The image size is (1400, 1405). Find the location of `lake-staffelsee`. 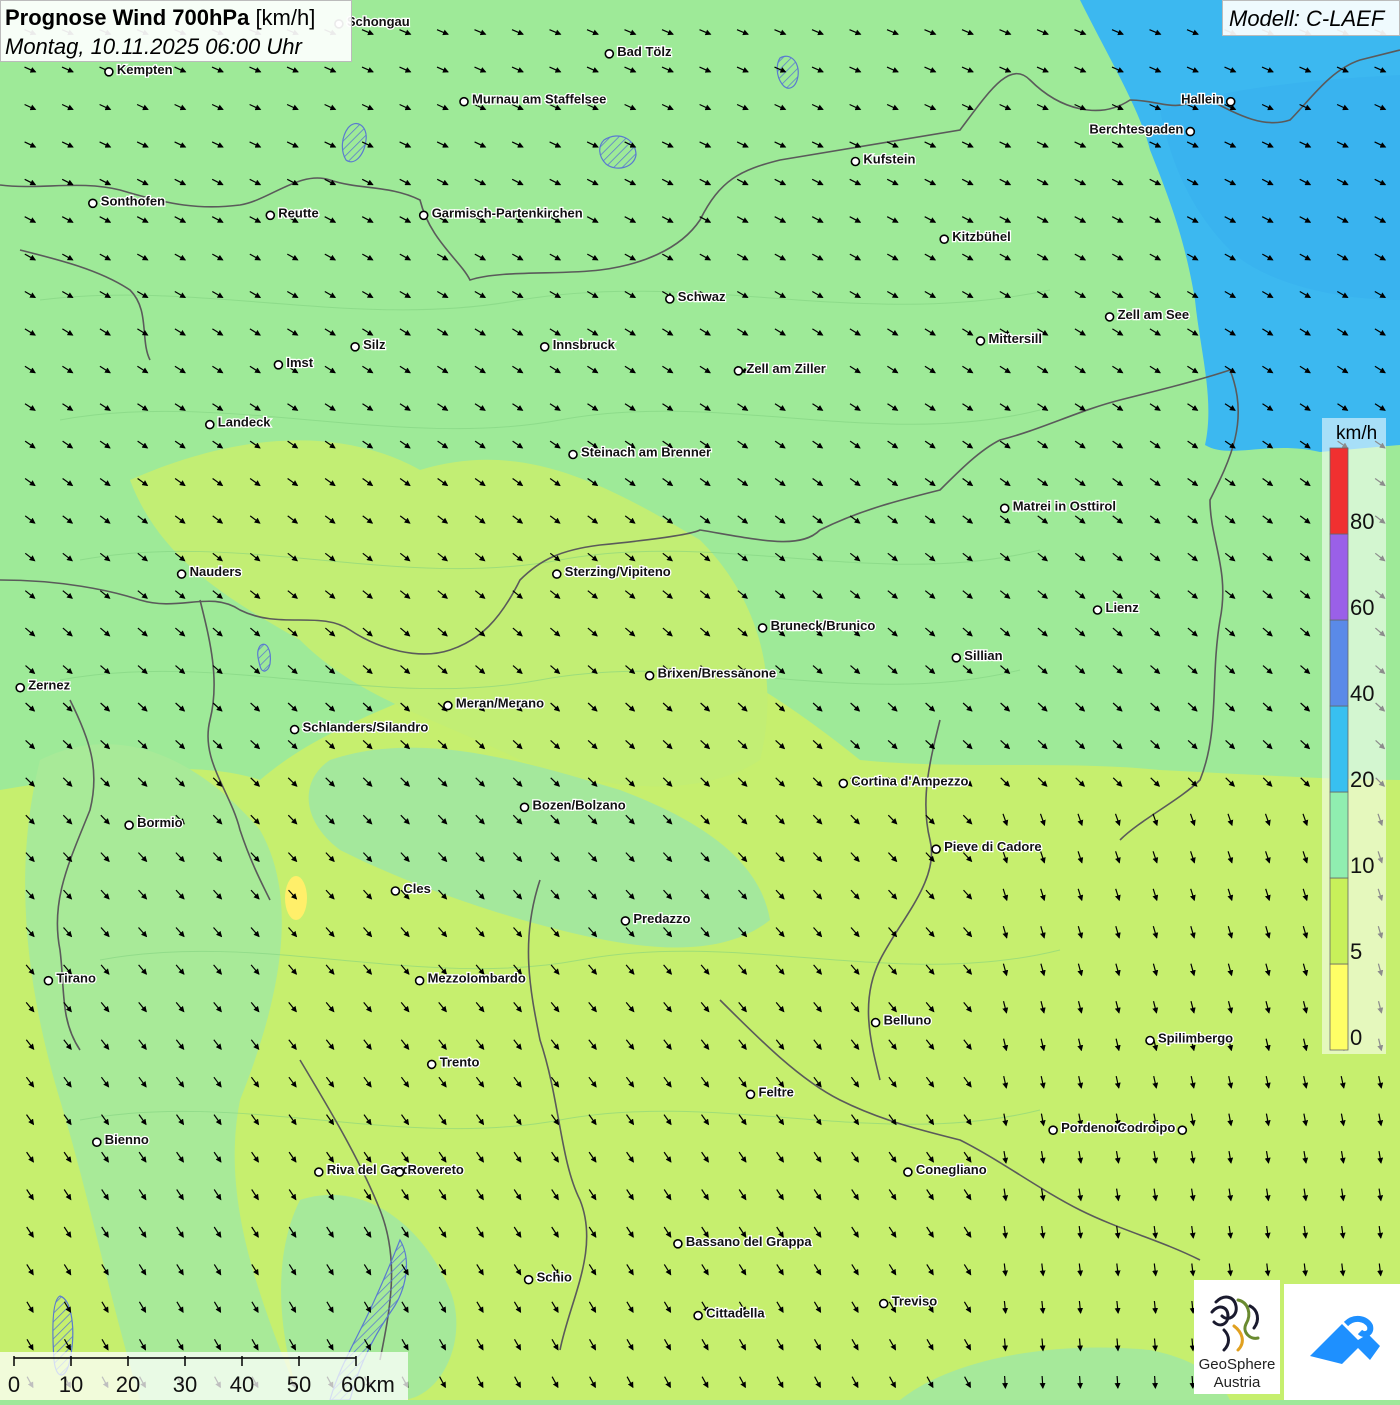

lake-staffelsee is located at coordinates (618, 152).